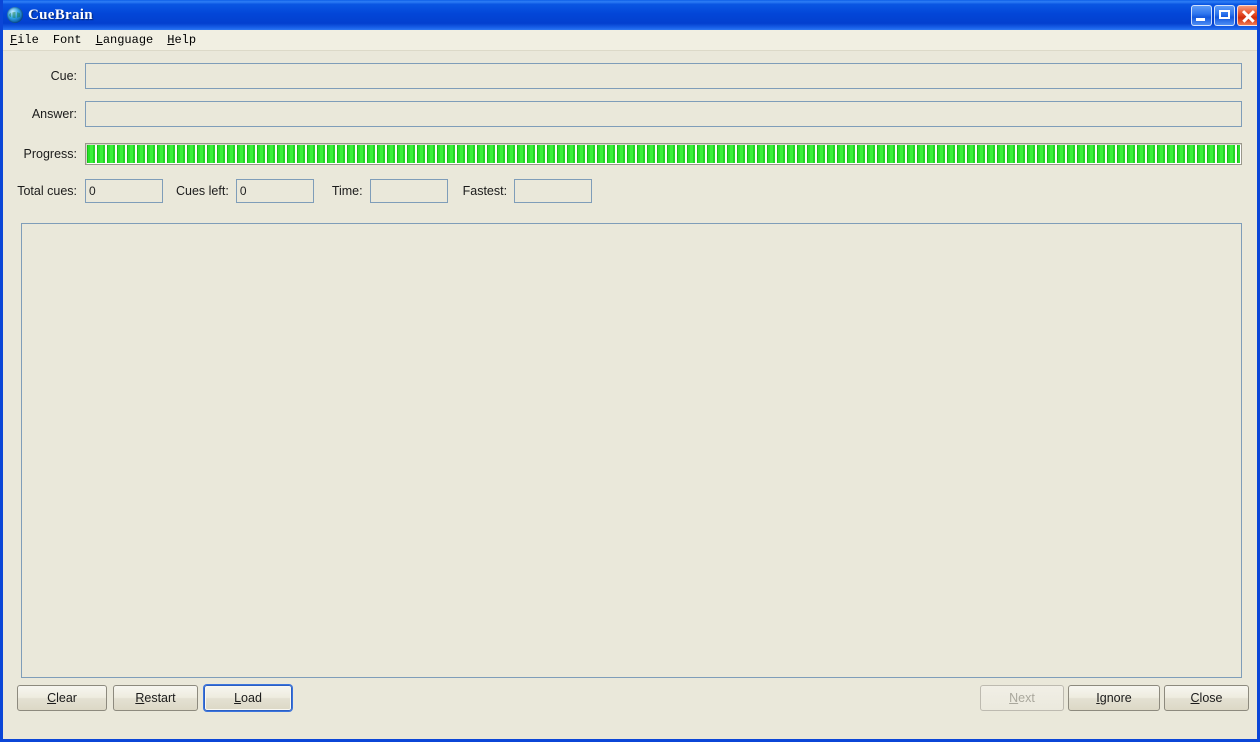 This screenshot has height=742, width=1260. What do you see at coordinates (128, 40) in the screenshot?
I see `menu-language-rest: anguage` at bounding box center [128, 40].